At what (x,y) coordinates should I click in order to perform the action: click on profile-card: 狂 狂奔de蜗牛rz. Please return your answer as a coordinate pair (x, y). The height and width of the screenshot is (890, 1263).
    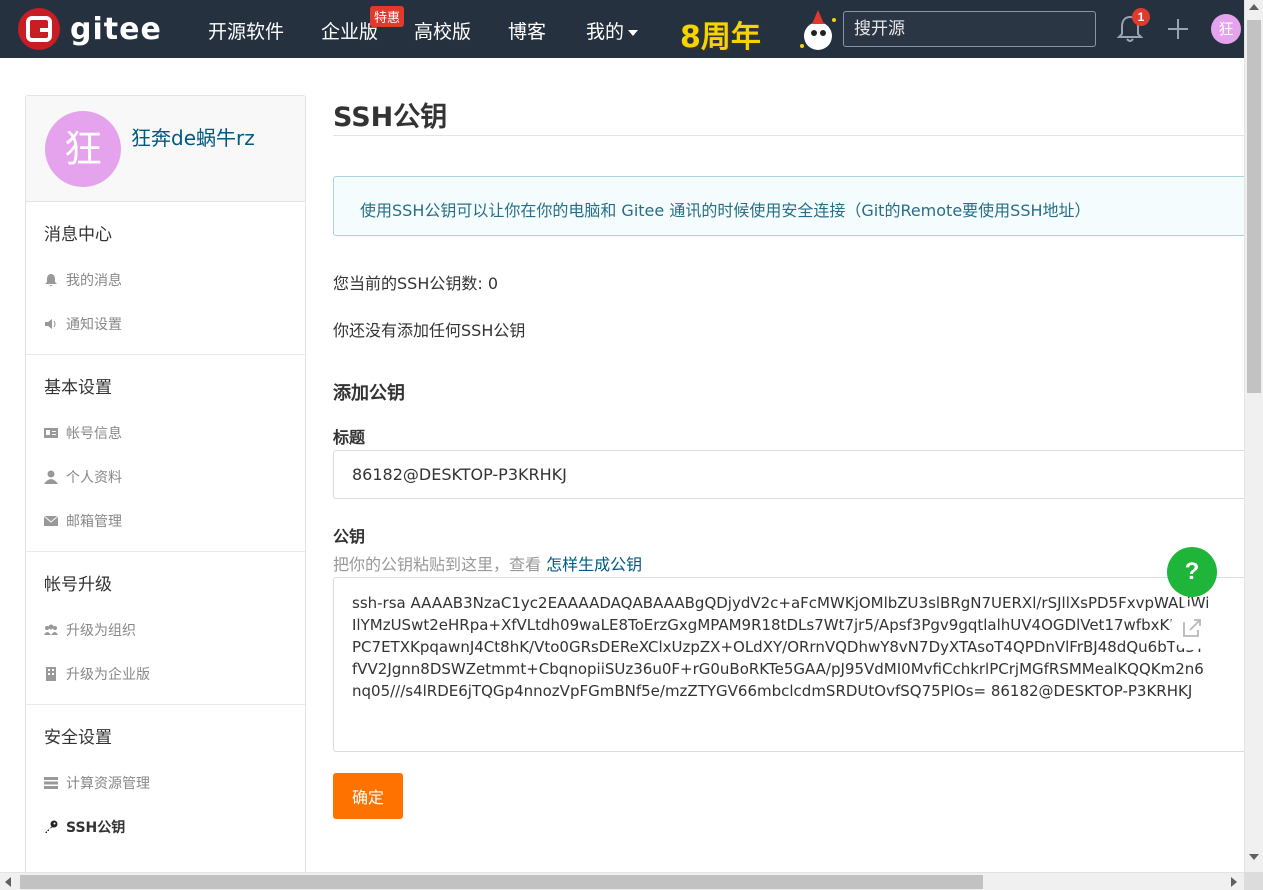
    Looking at the image, I should click on (165, 149).